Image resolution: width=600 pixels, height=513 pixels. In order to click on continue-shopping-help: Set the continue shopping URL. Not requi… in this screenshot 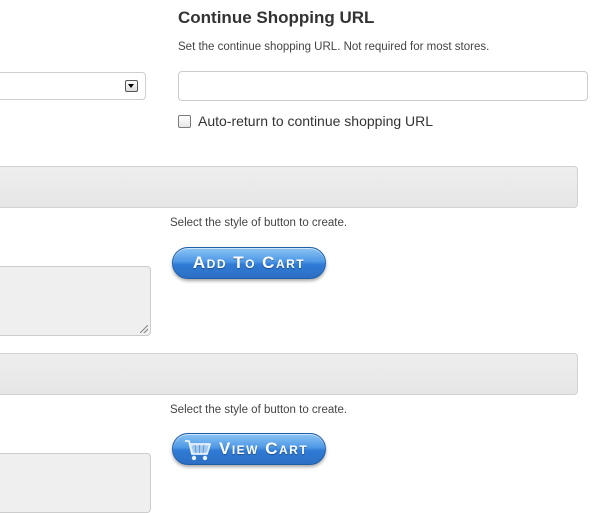, I will do `click(334, 47)`.